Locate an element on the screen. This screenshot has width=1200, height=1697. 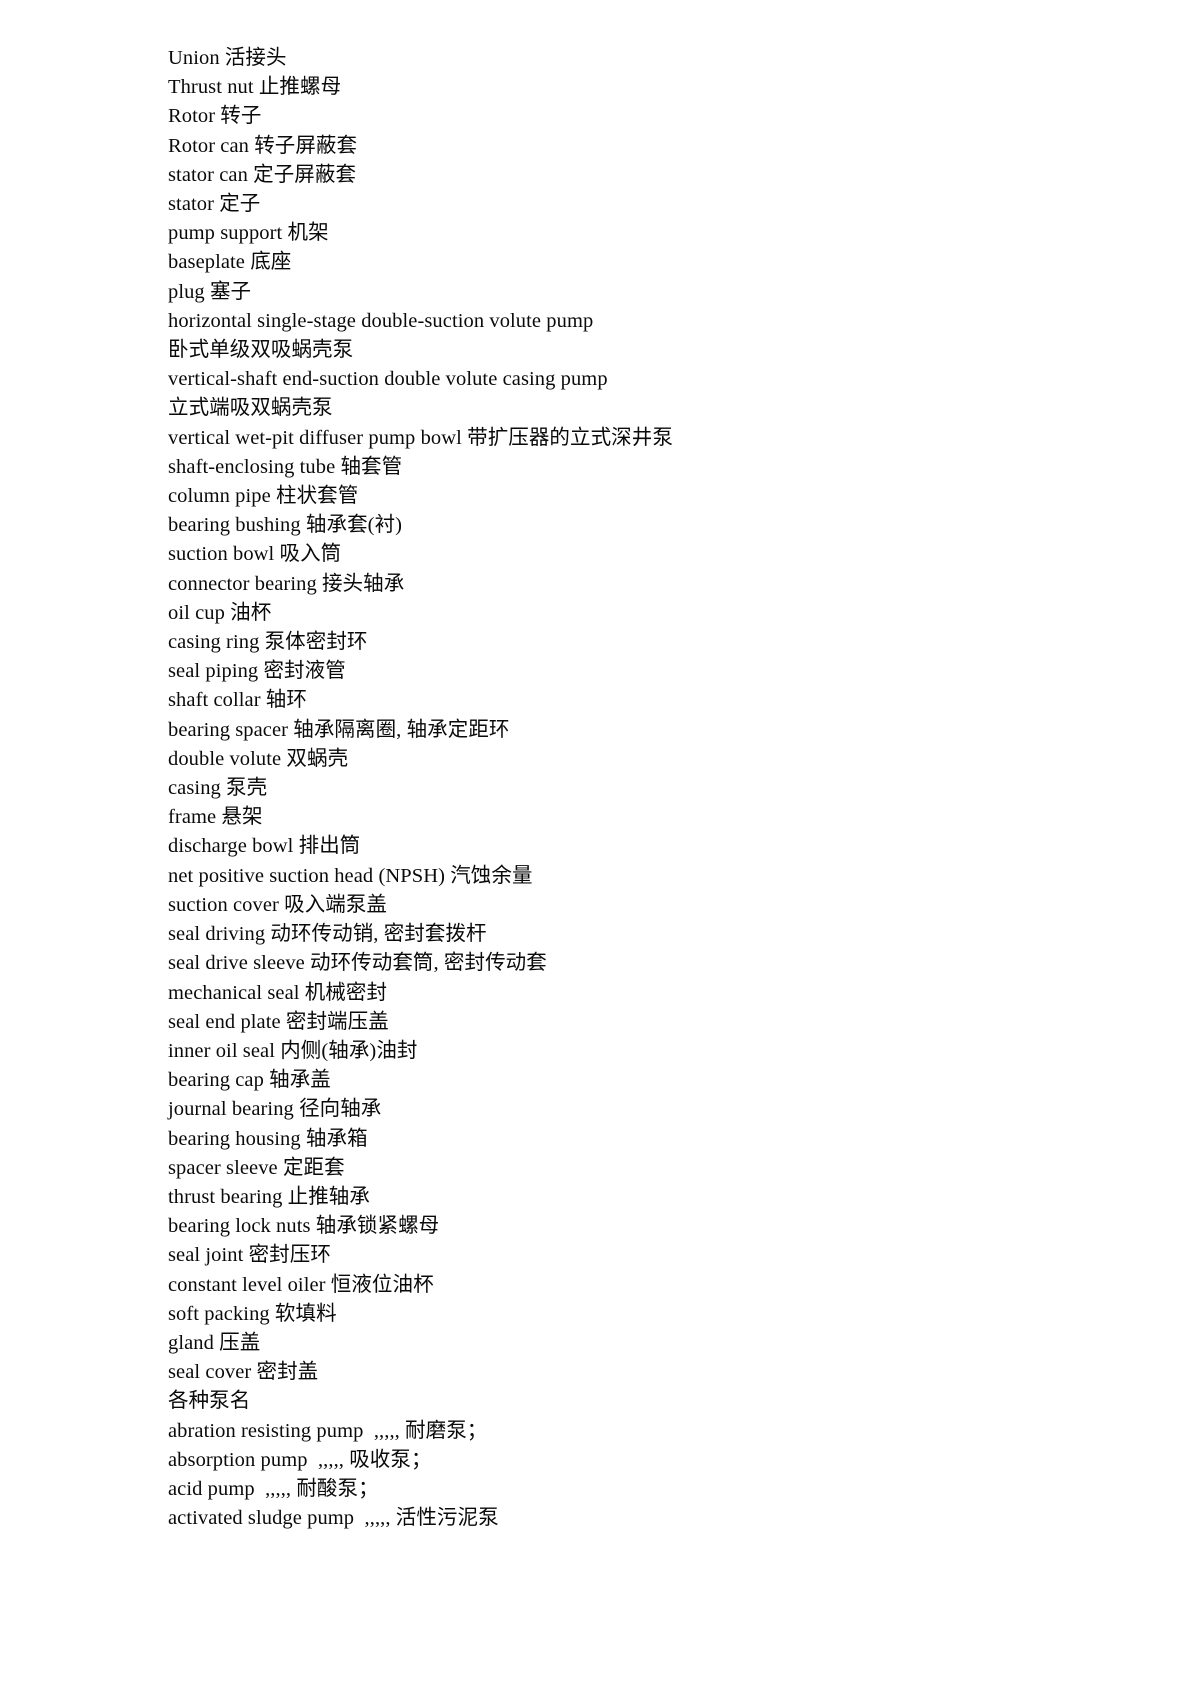
glossary-entry: seal end plate 密封端压盖 is located at coordinates (278, 1021).